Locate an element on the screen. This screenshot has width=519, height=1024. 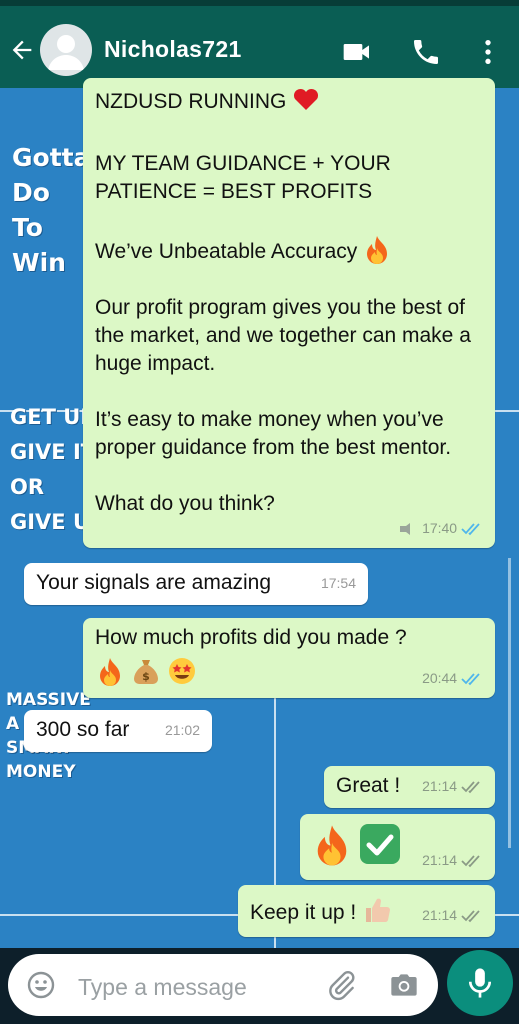
avatar is located at coordinates (66, 50).